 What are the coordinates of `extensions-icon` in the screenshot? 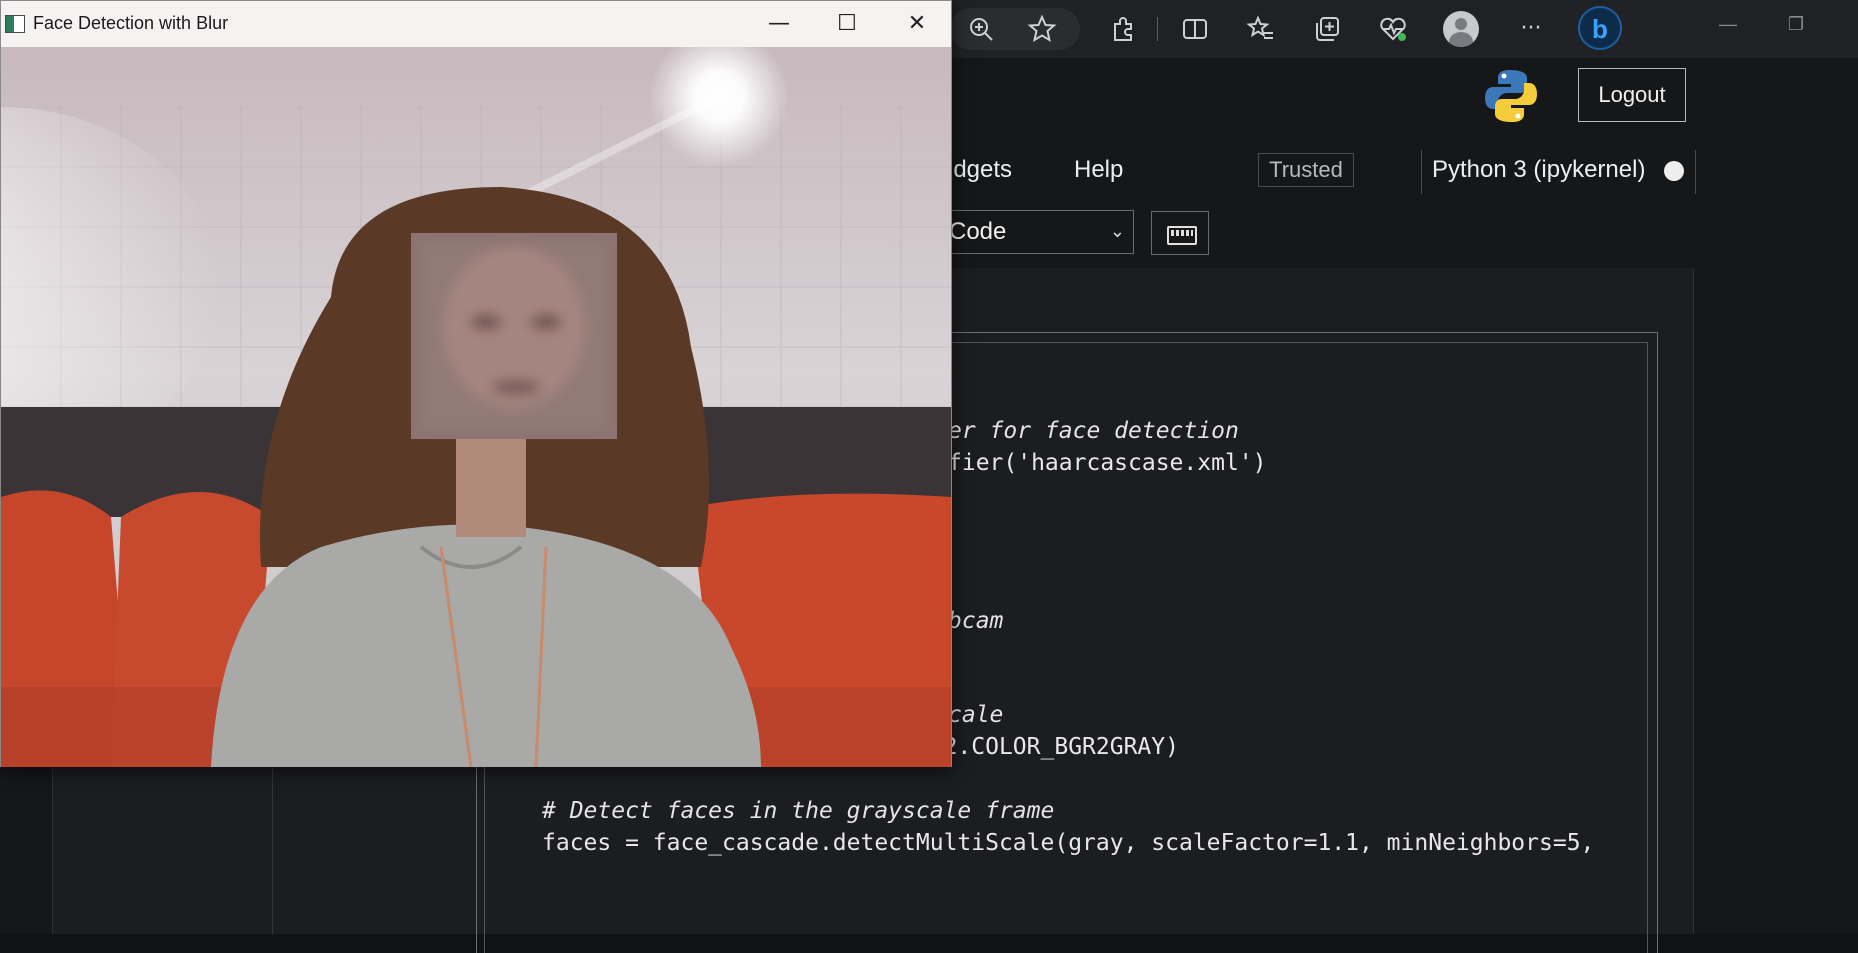 It's located at (1123, 29).